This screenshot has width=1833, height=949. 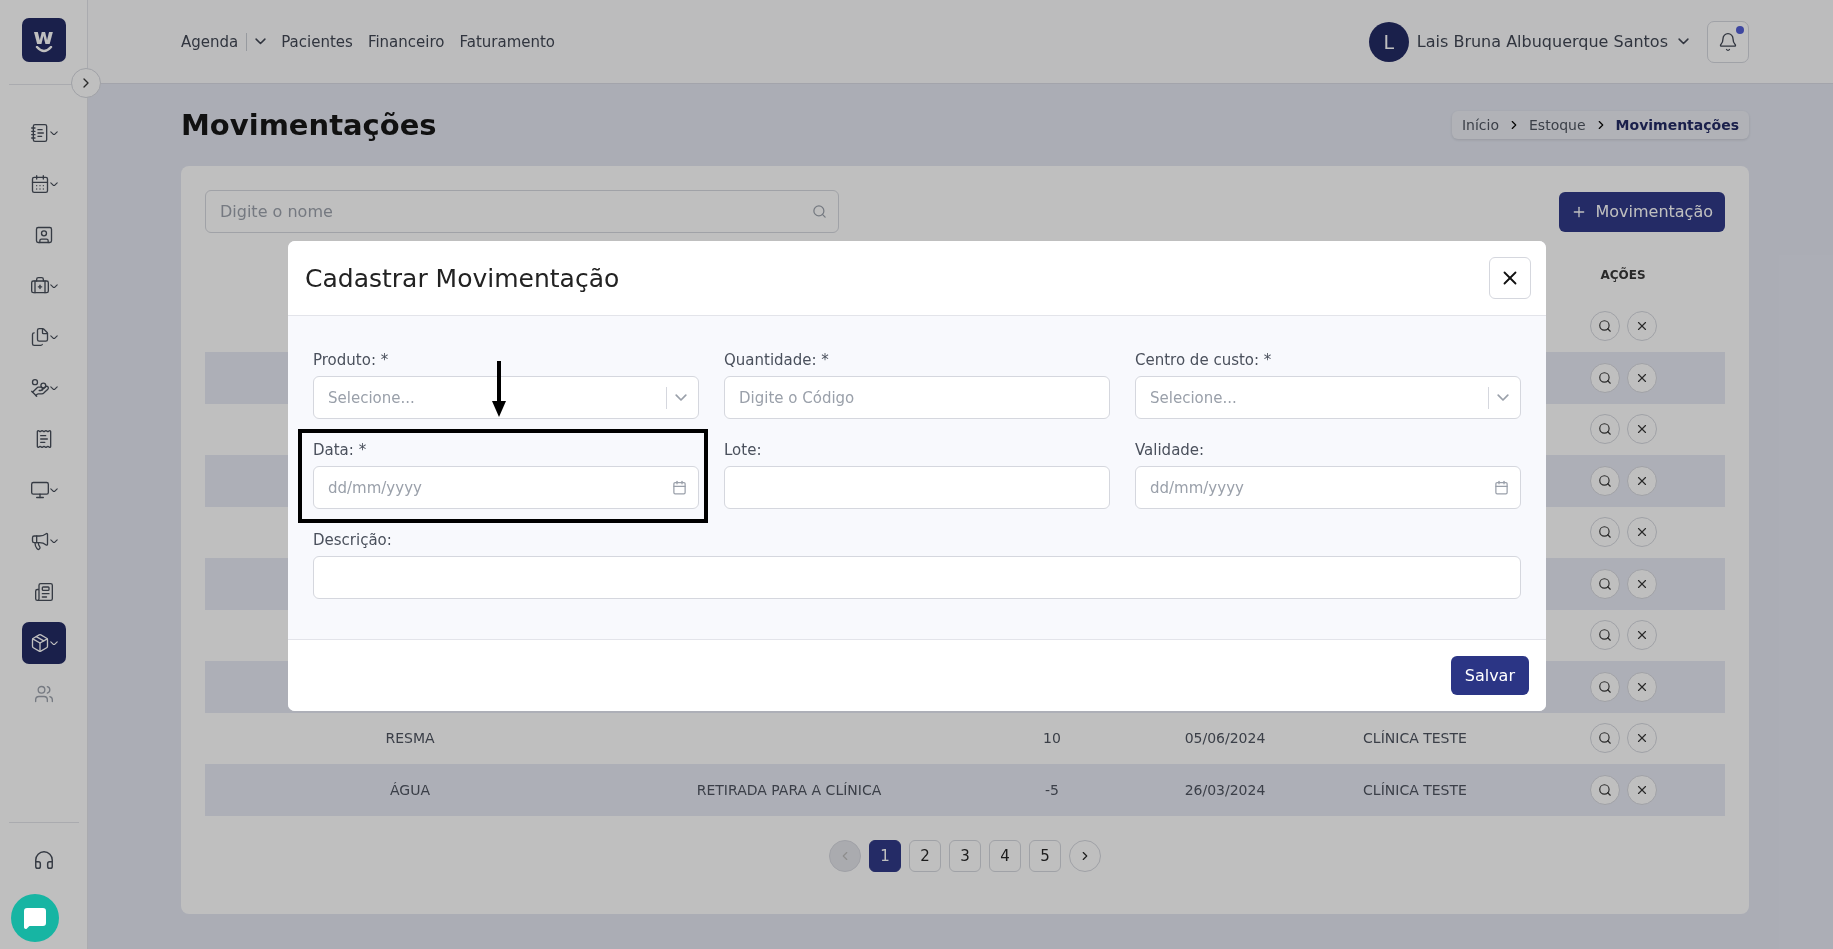 What do you see at coordinates (35, 918) in the screenshot?
I see `chat-icon` at bounding box center [35, 918].